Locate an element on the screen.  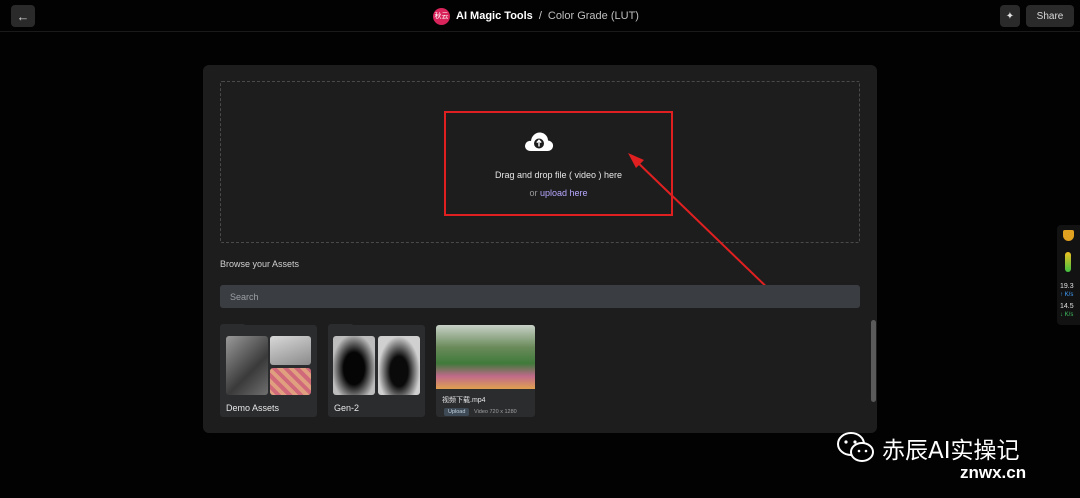
tool-name: Color Grade (LUT) is located at coordinates (593, 16).